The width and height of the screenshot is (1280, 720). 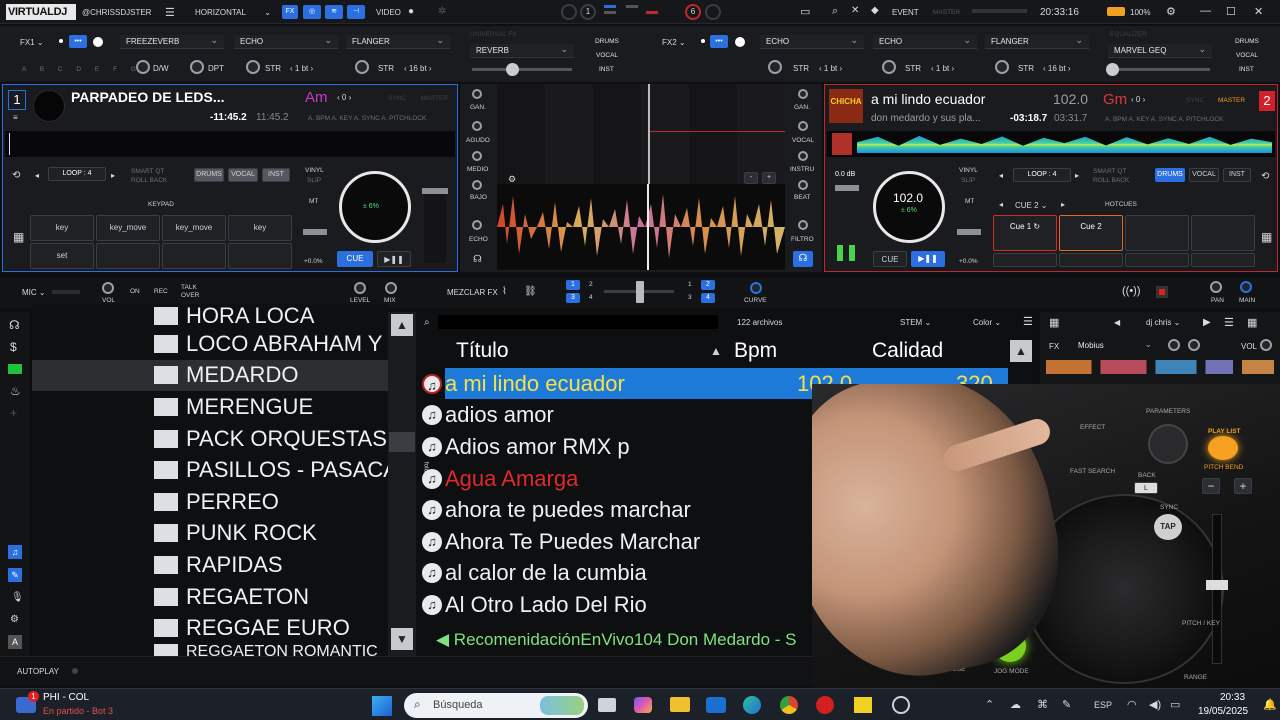 I want to click on mic-vol-knob, so click(x=108, y=288).